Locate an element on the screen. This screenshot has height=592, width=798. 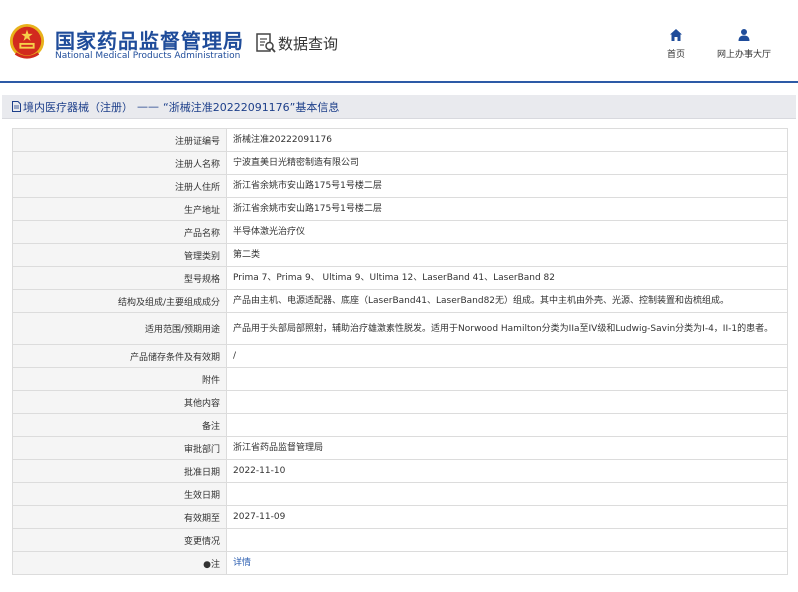
details-link: 详情 is located at coordinates (242, 563).